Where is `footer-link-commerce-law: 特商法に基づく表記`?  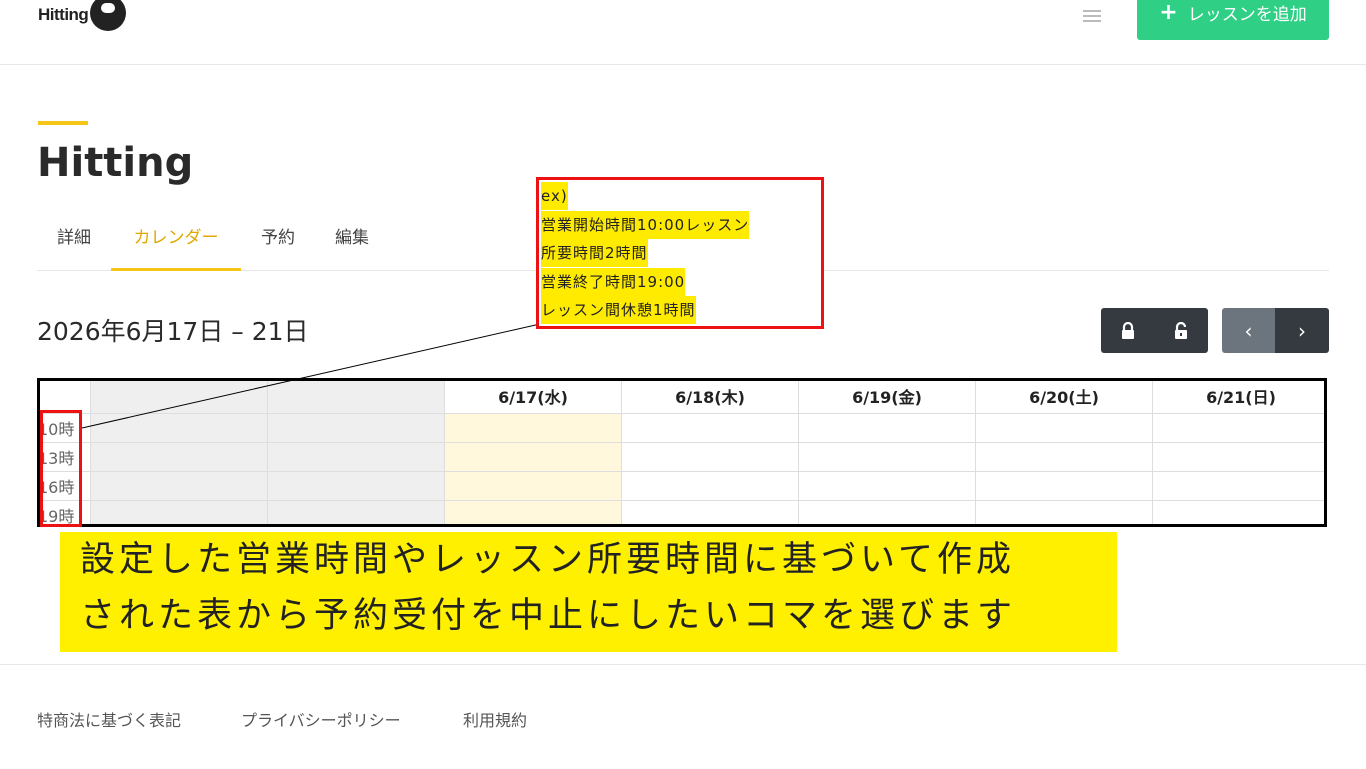
footer-link-commerce-law: 特商法に基づく表記 is located at coordinates (109, 719).